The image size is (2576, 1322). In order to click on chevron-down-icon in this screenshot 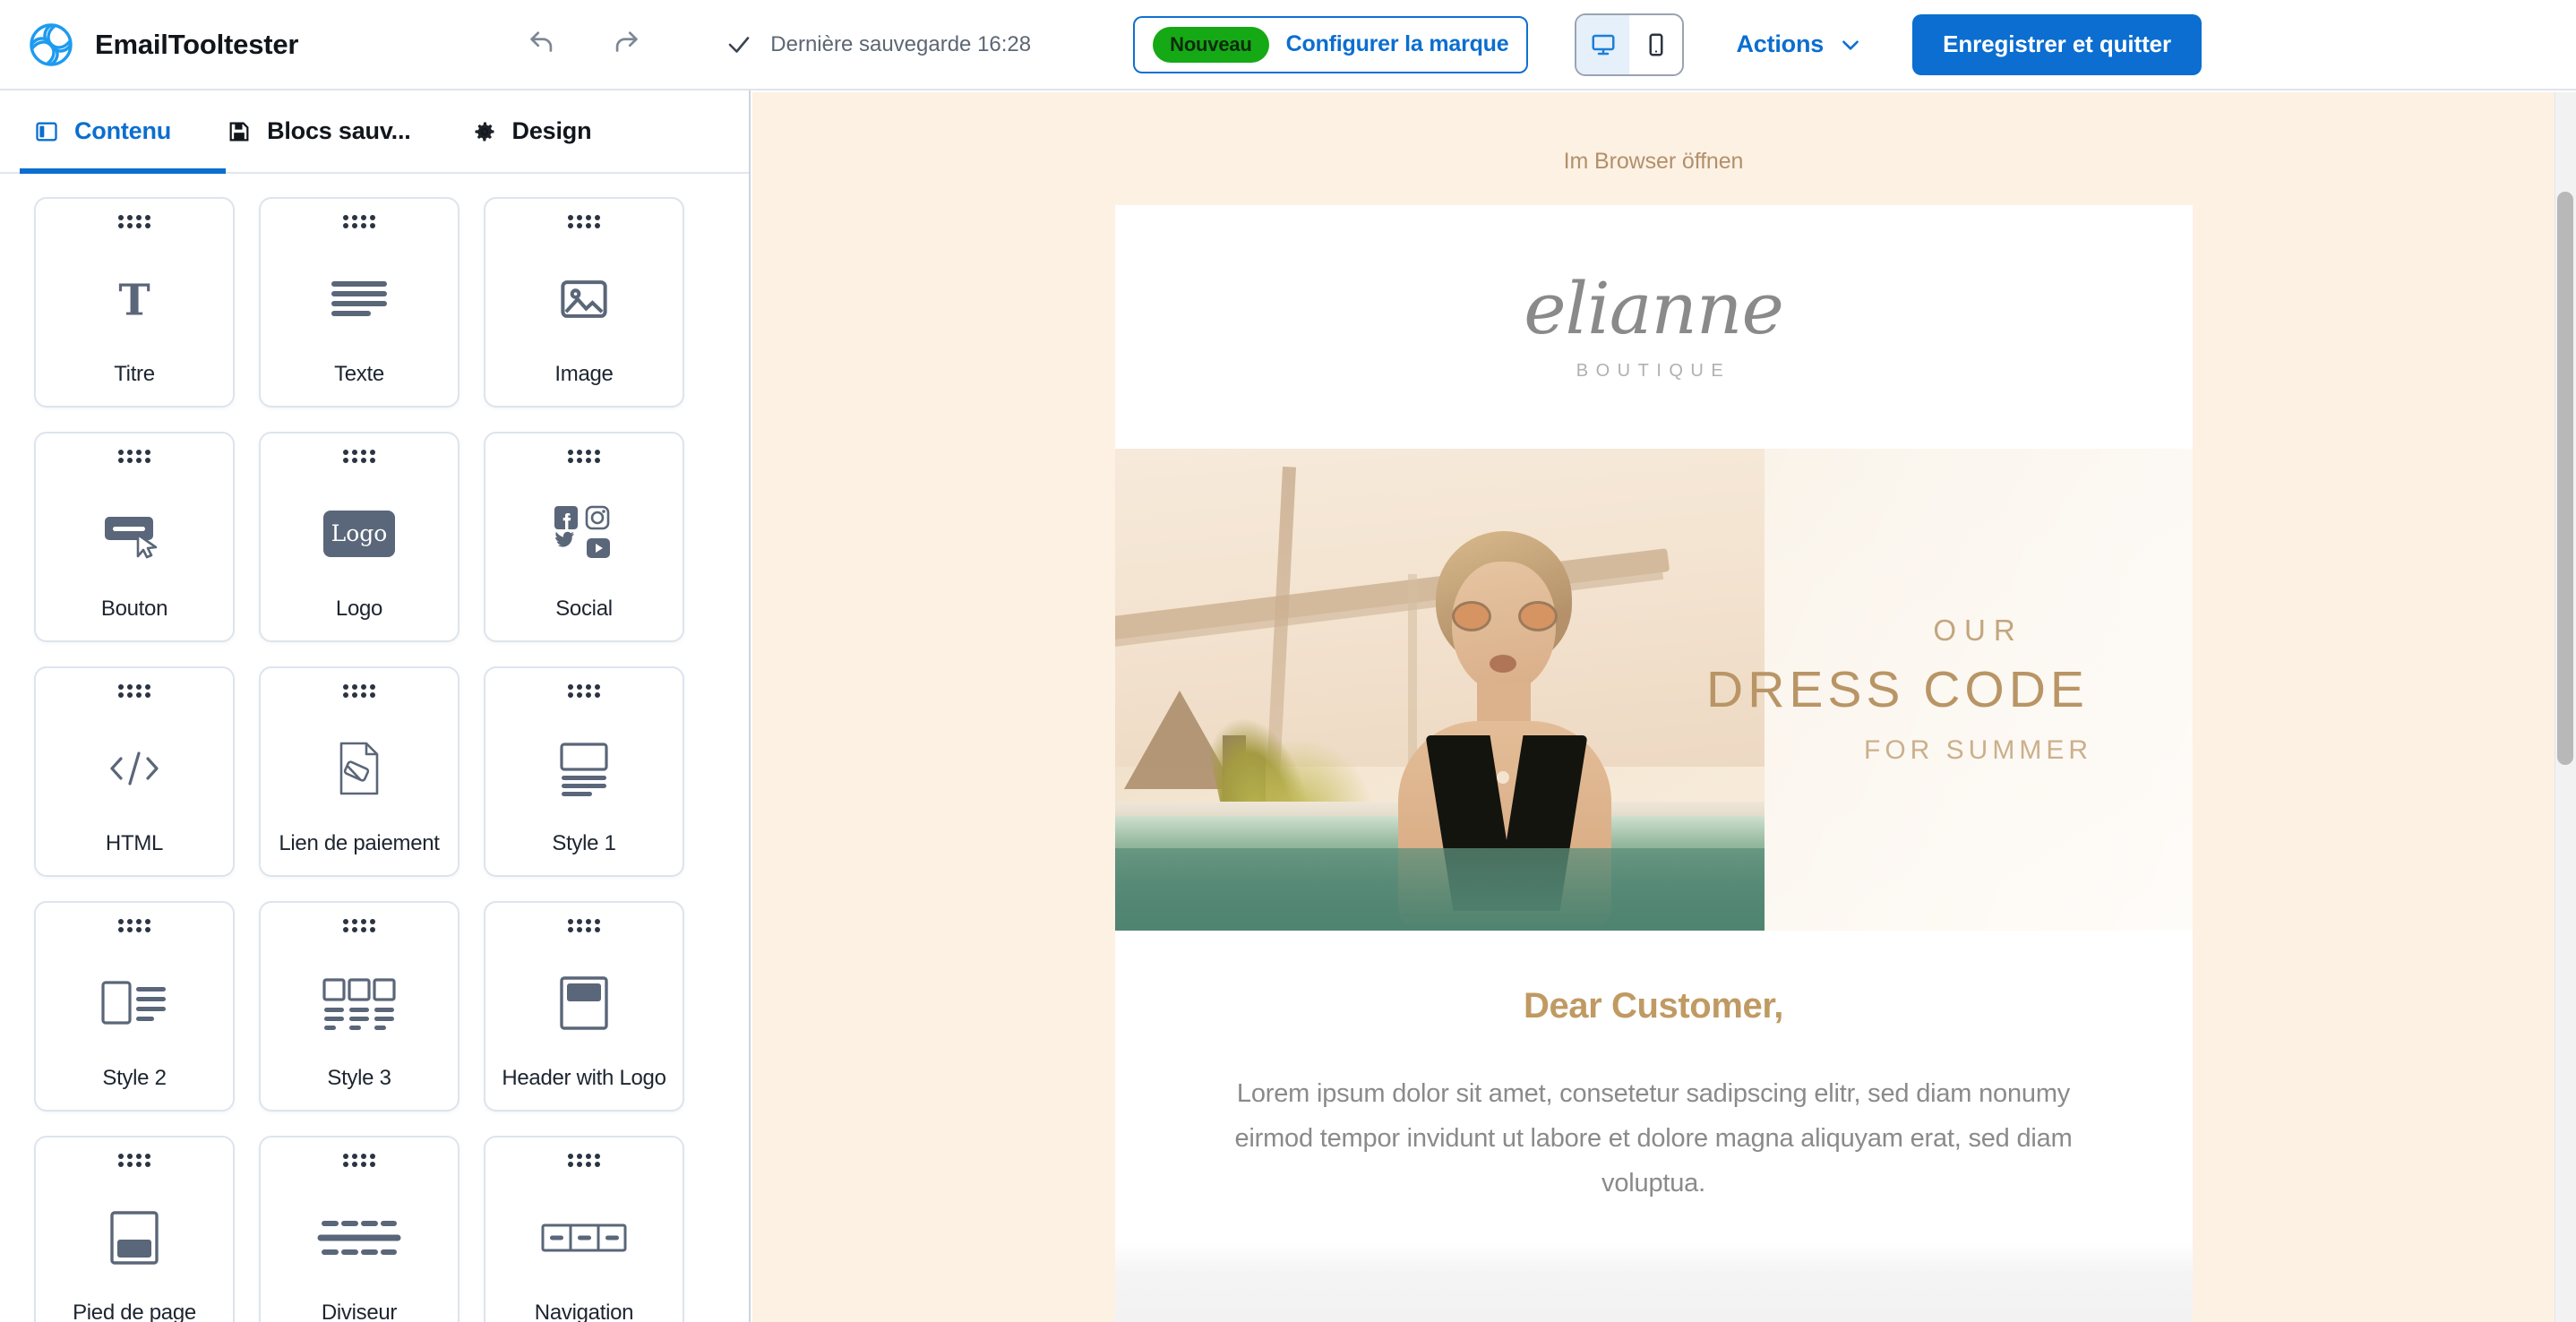, I will do `click(1850, 45)`.